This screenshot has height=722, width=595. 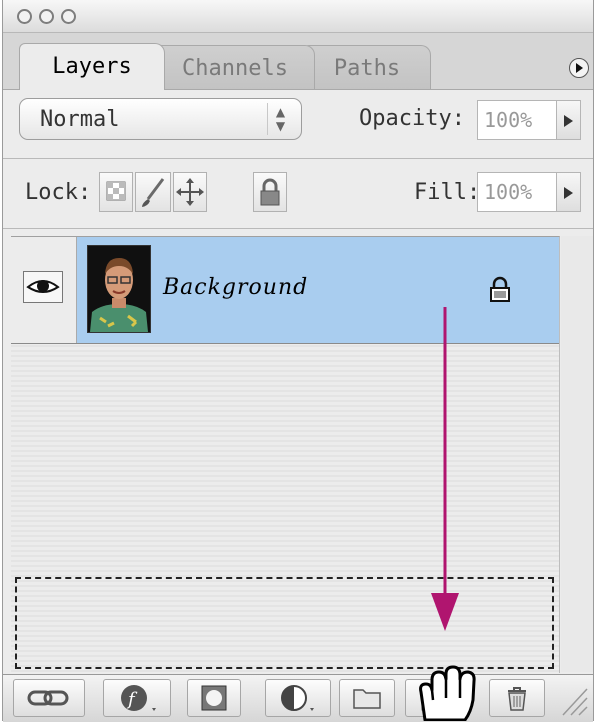 I want to click on new-group-icon, so click(x=367, y=699).